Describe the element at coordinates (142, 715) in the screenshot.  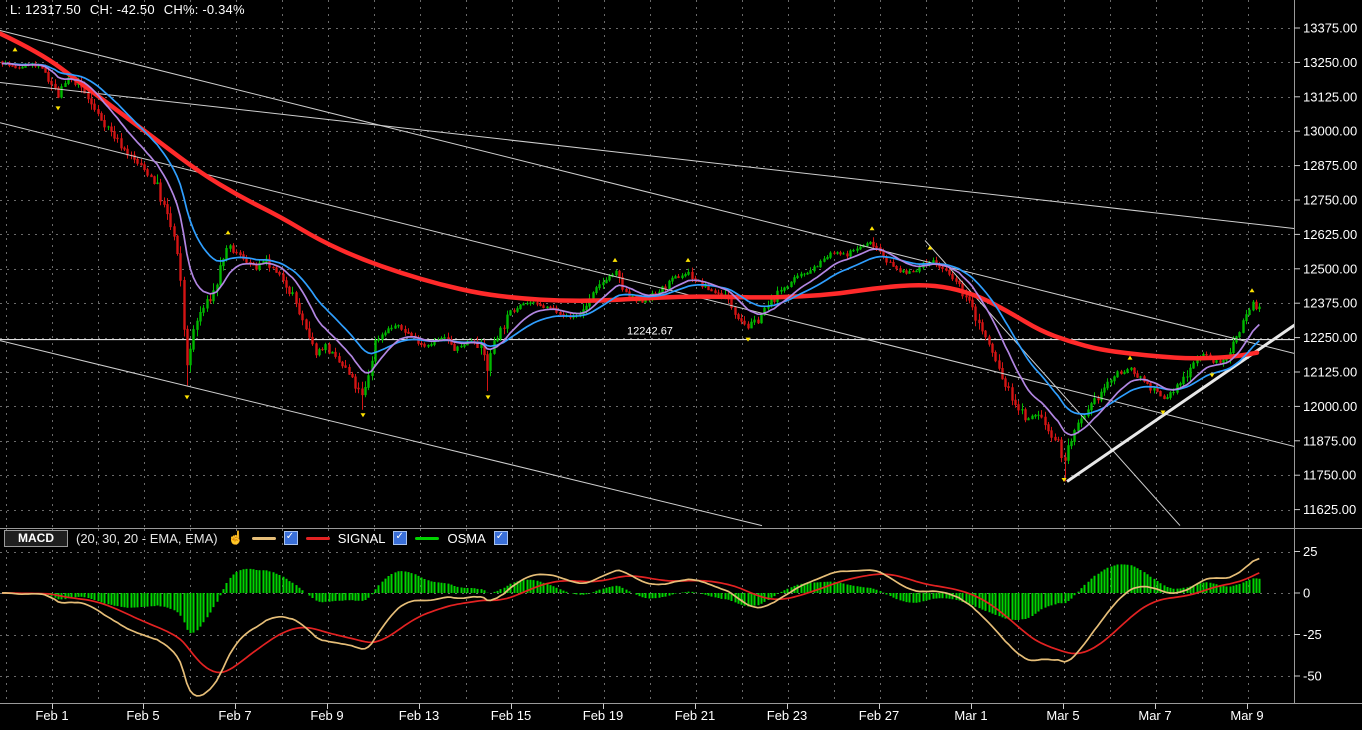
I see `date-axis-label: Feb 5` at that location.